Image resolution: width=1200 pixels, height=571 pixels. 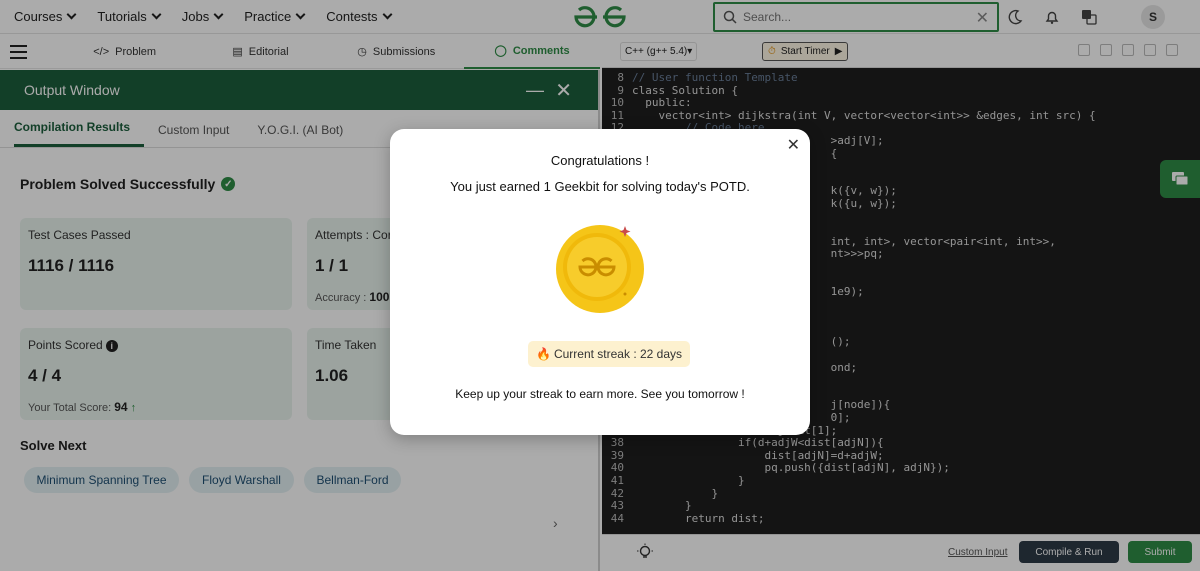 I want to click on geekbit-coin-icon, so click(x=600, y=269).